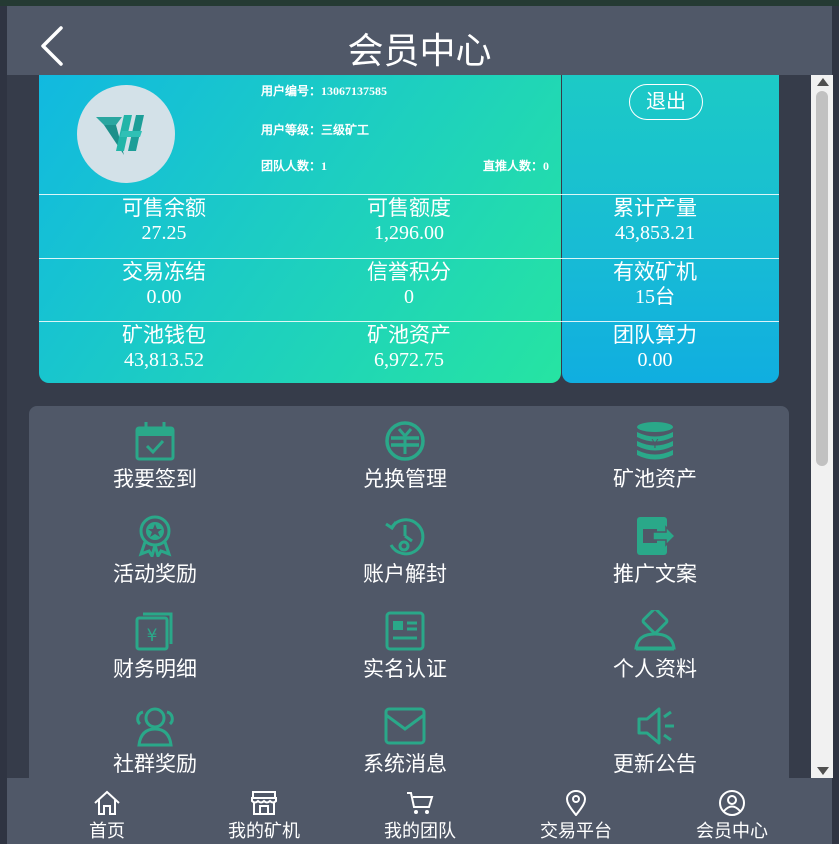 The image size is (839, 844). I want to click on location-pin-icon, so click(576, 803).